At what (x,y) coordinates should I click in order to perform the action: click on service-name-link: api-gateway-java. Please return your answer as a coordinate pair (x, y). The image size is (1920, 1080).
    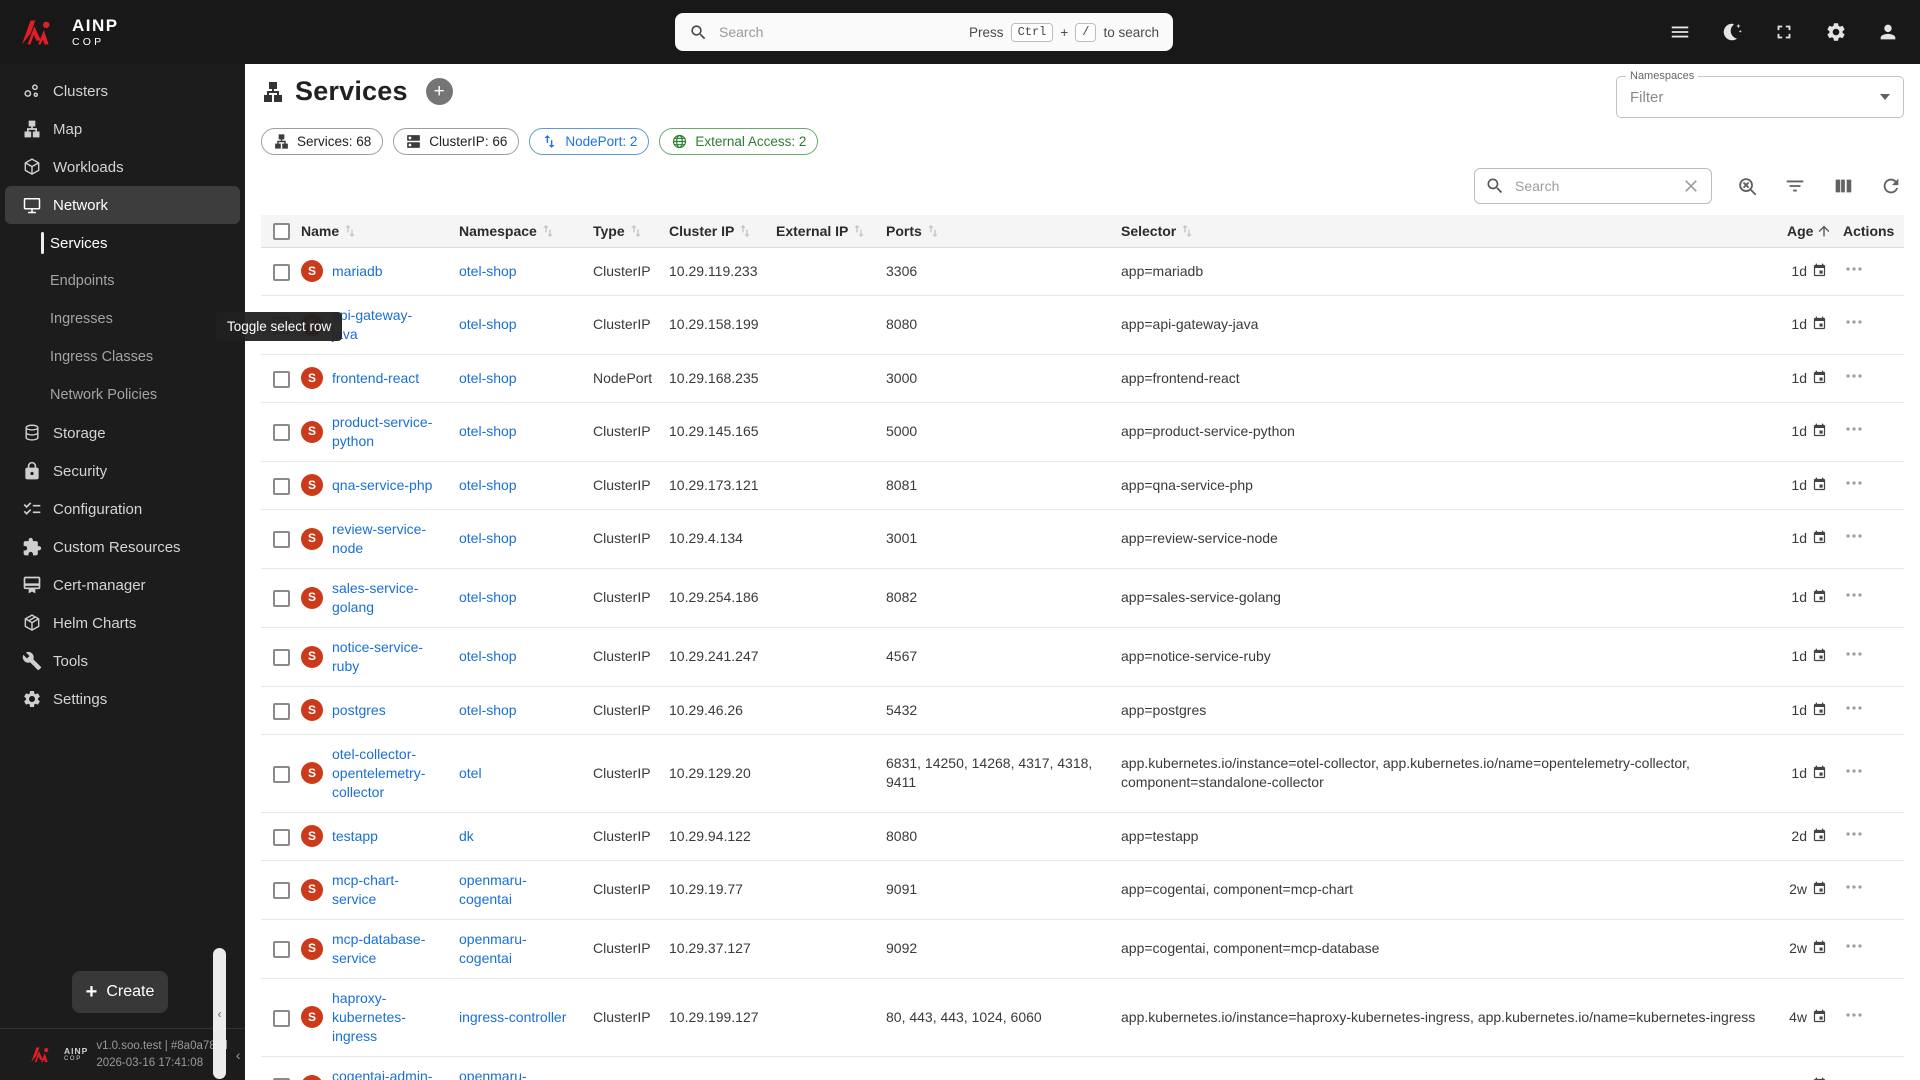
    Looking at the image, I should click on (383, 325).